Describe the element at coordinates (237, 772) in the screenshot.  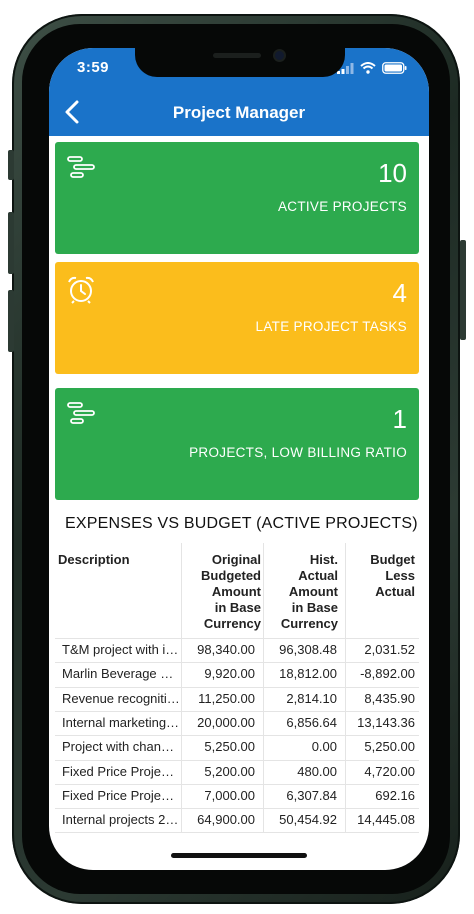
I see `table-row: Fixed Price Proje… 5,200.00 480.00 4,720.00` at that location.